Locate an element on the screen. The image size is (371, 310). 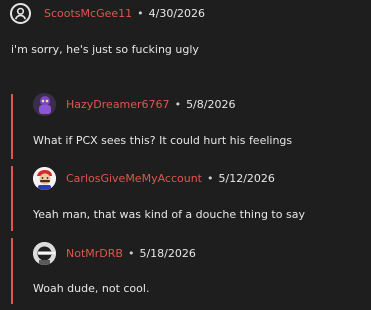
comment-date: 5/8/2026 is located at coordinates (211, 104).